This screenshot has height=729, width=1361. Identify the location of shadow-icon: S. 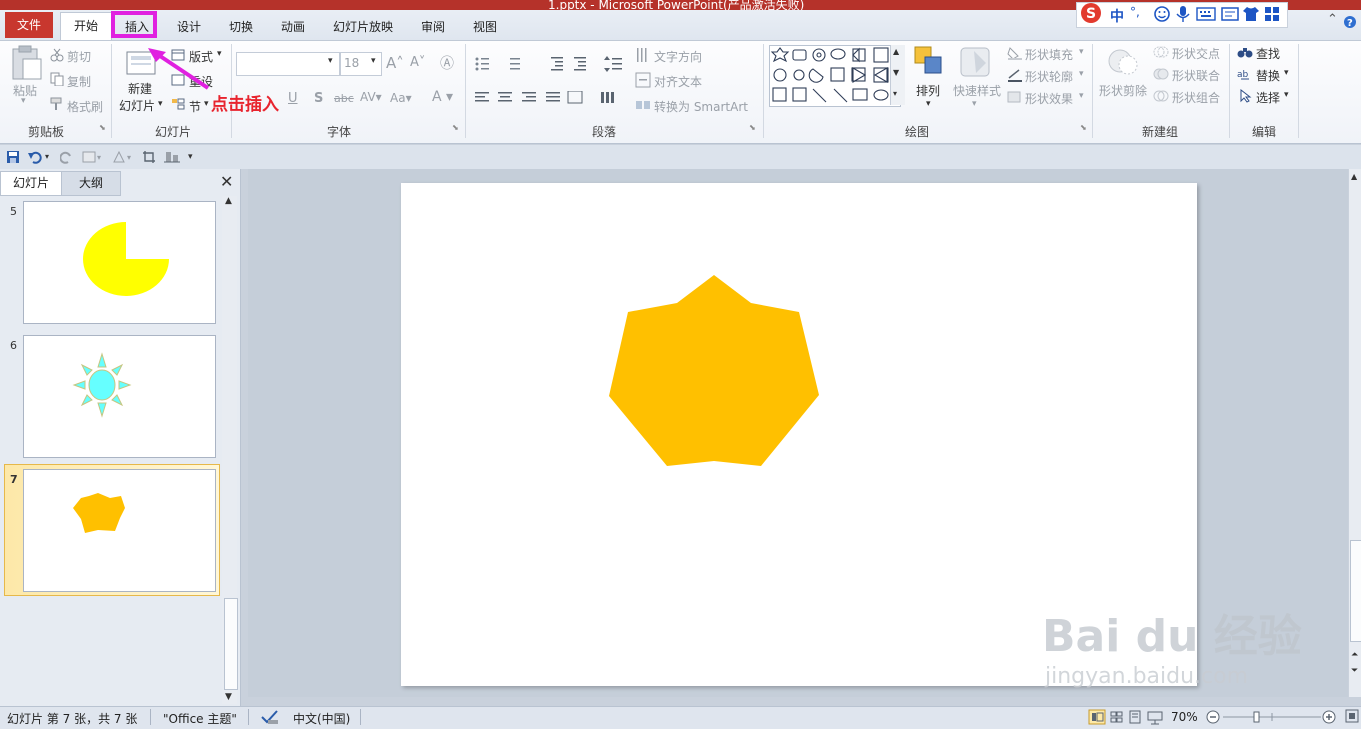
(318, 98).